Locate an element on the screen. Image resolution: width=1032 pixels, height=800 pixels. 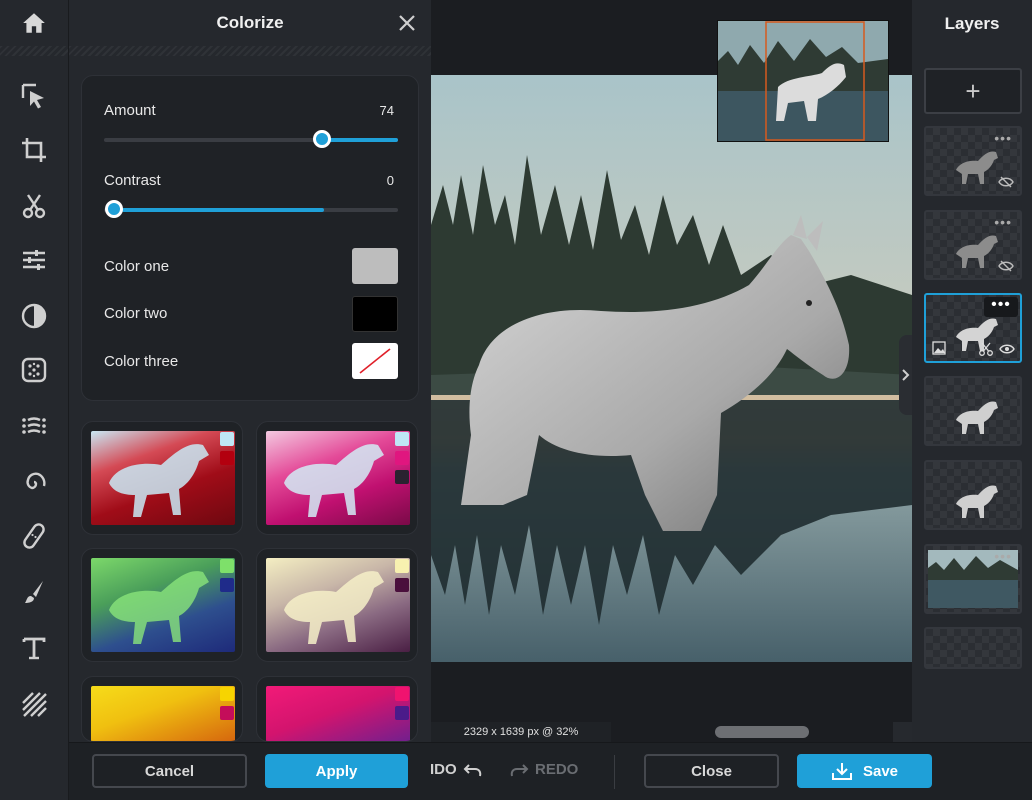
panel-header: Colorize is located at coordinates (250, 23).